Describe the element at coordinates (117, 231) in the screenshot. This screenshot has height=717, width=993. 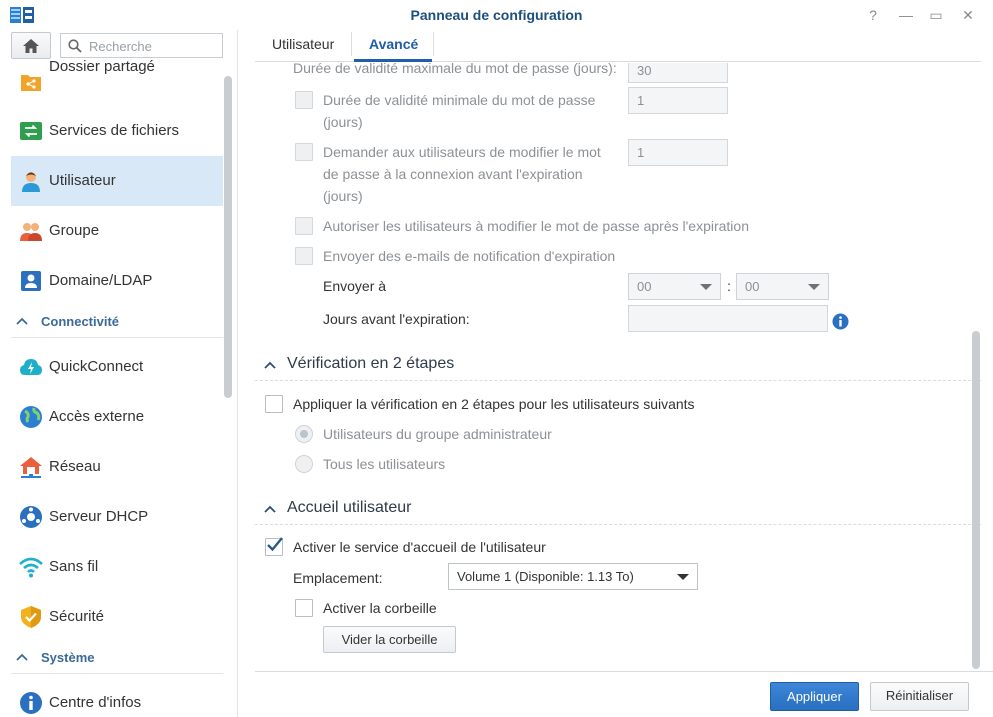
I see `sidebar-item-group: Groupe` at that location.